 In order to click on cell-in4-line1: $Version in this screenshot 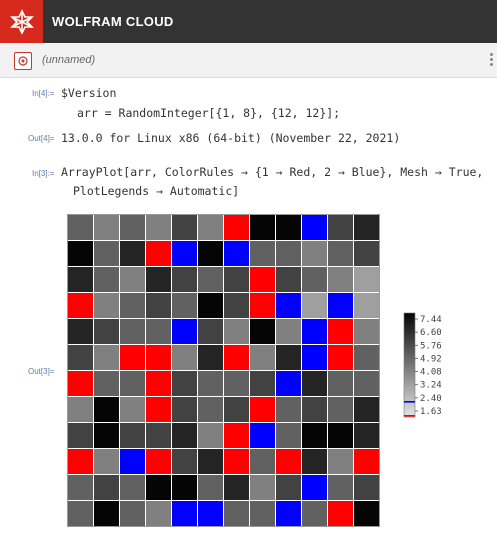, I will do `click(88, 93)`.